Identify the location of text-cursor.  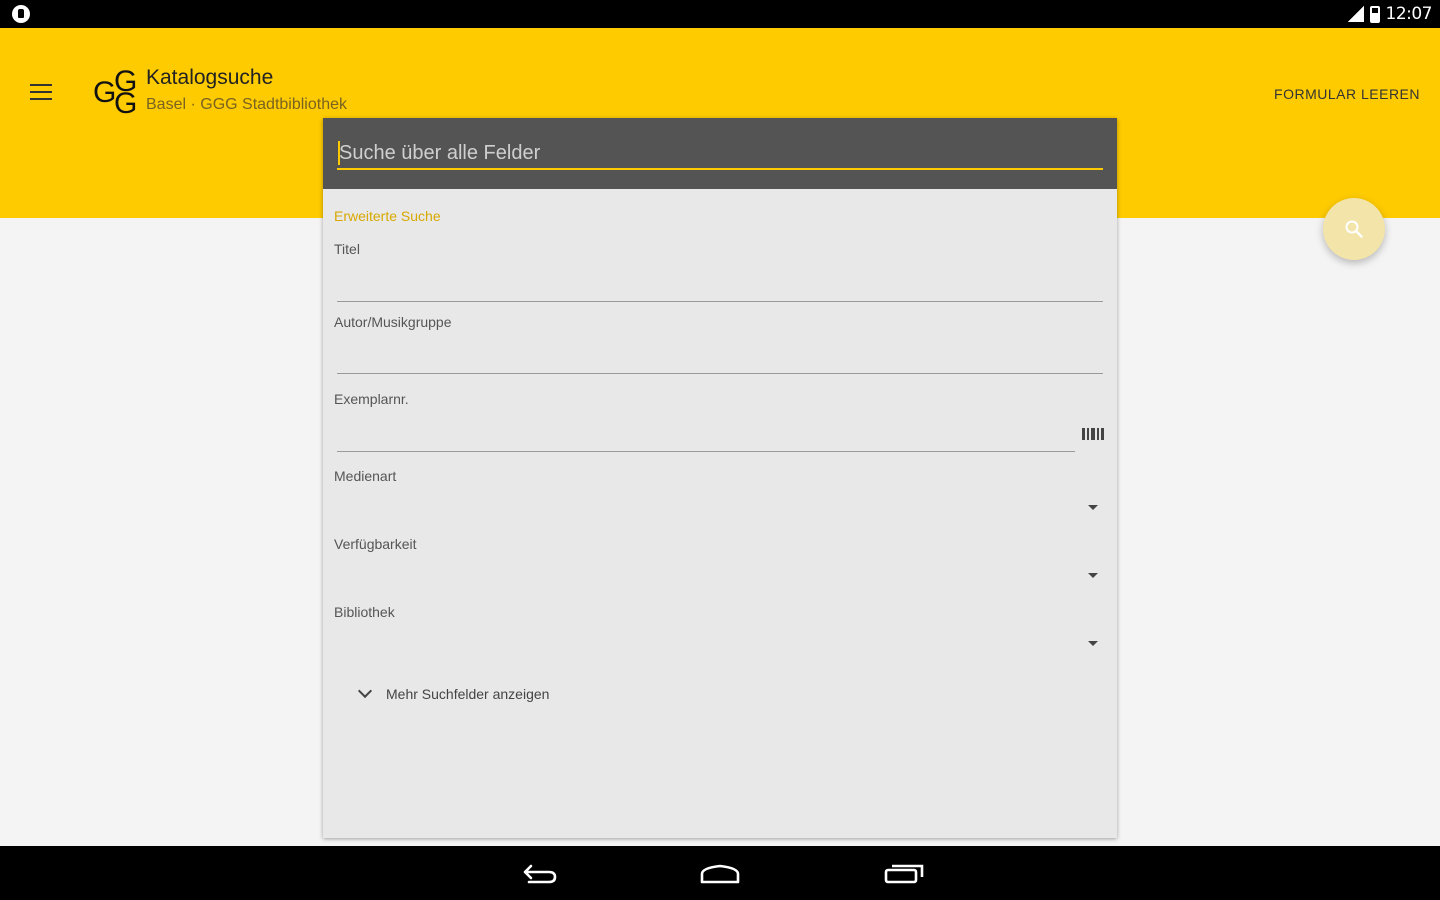
(339, 153).